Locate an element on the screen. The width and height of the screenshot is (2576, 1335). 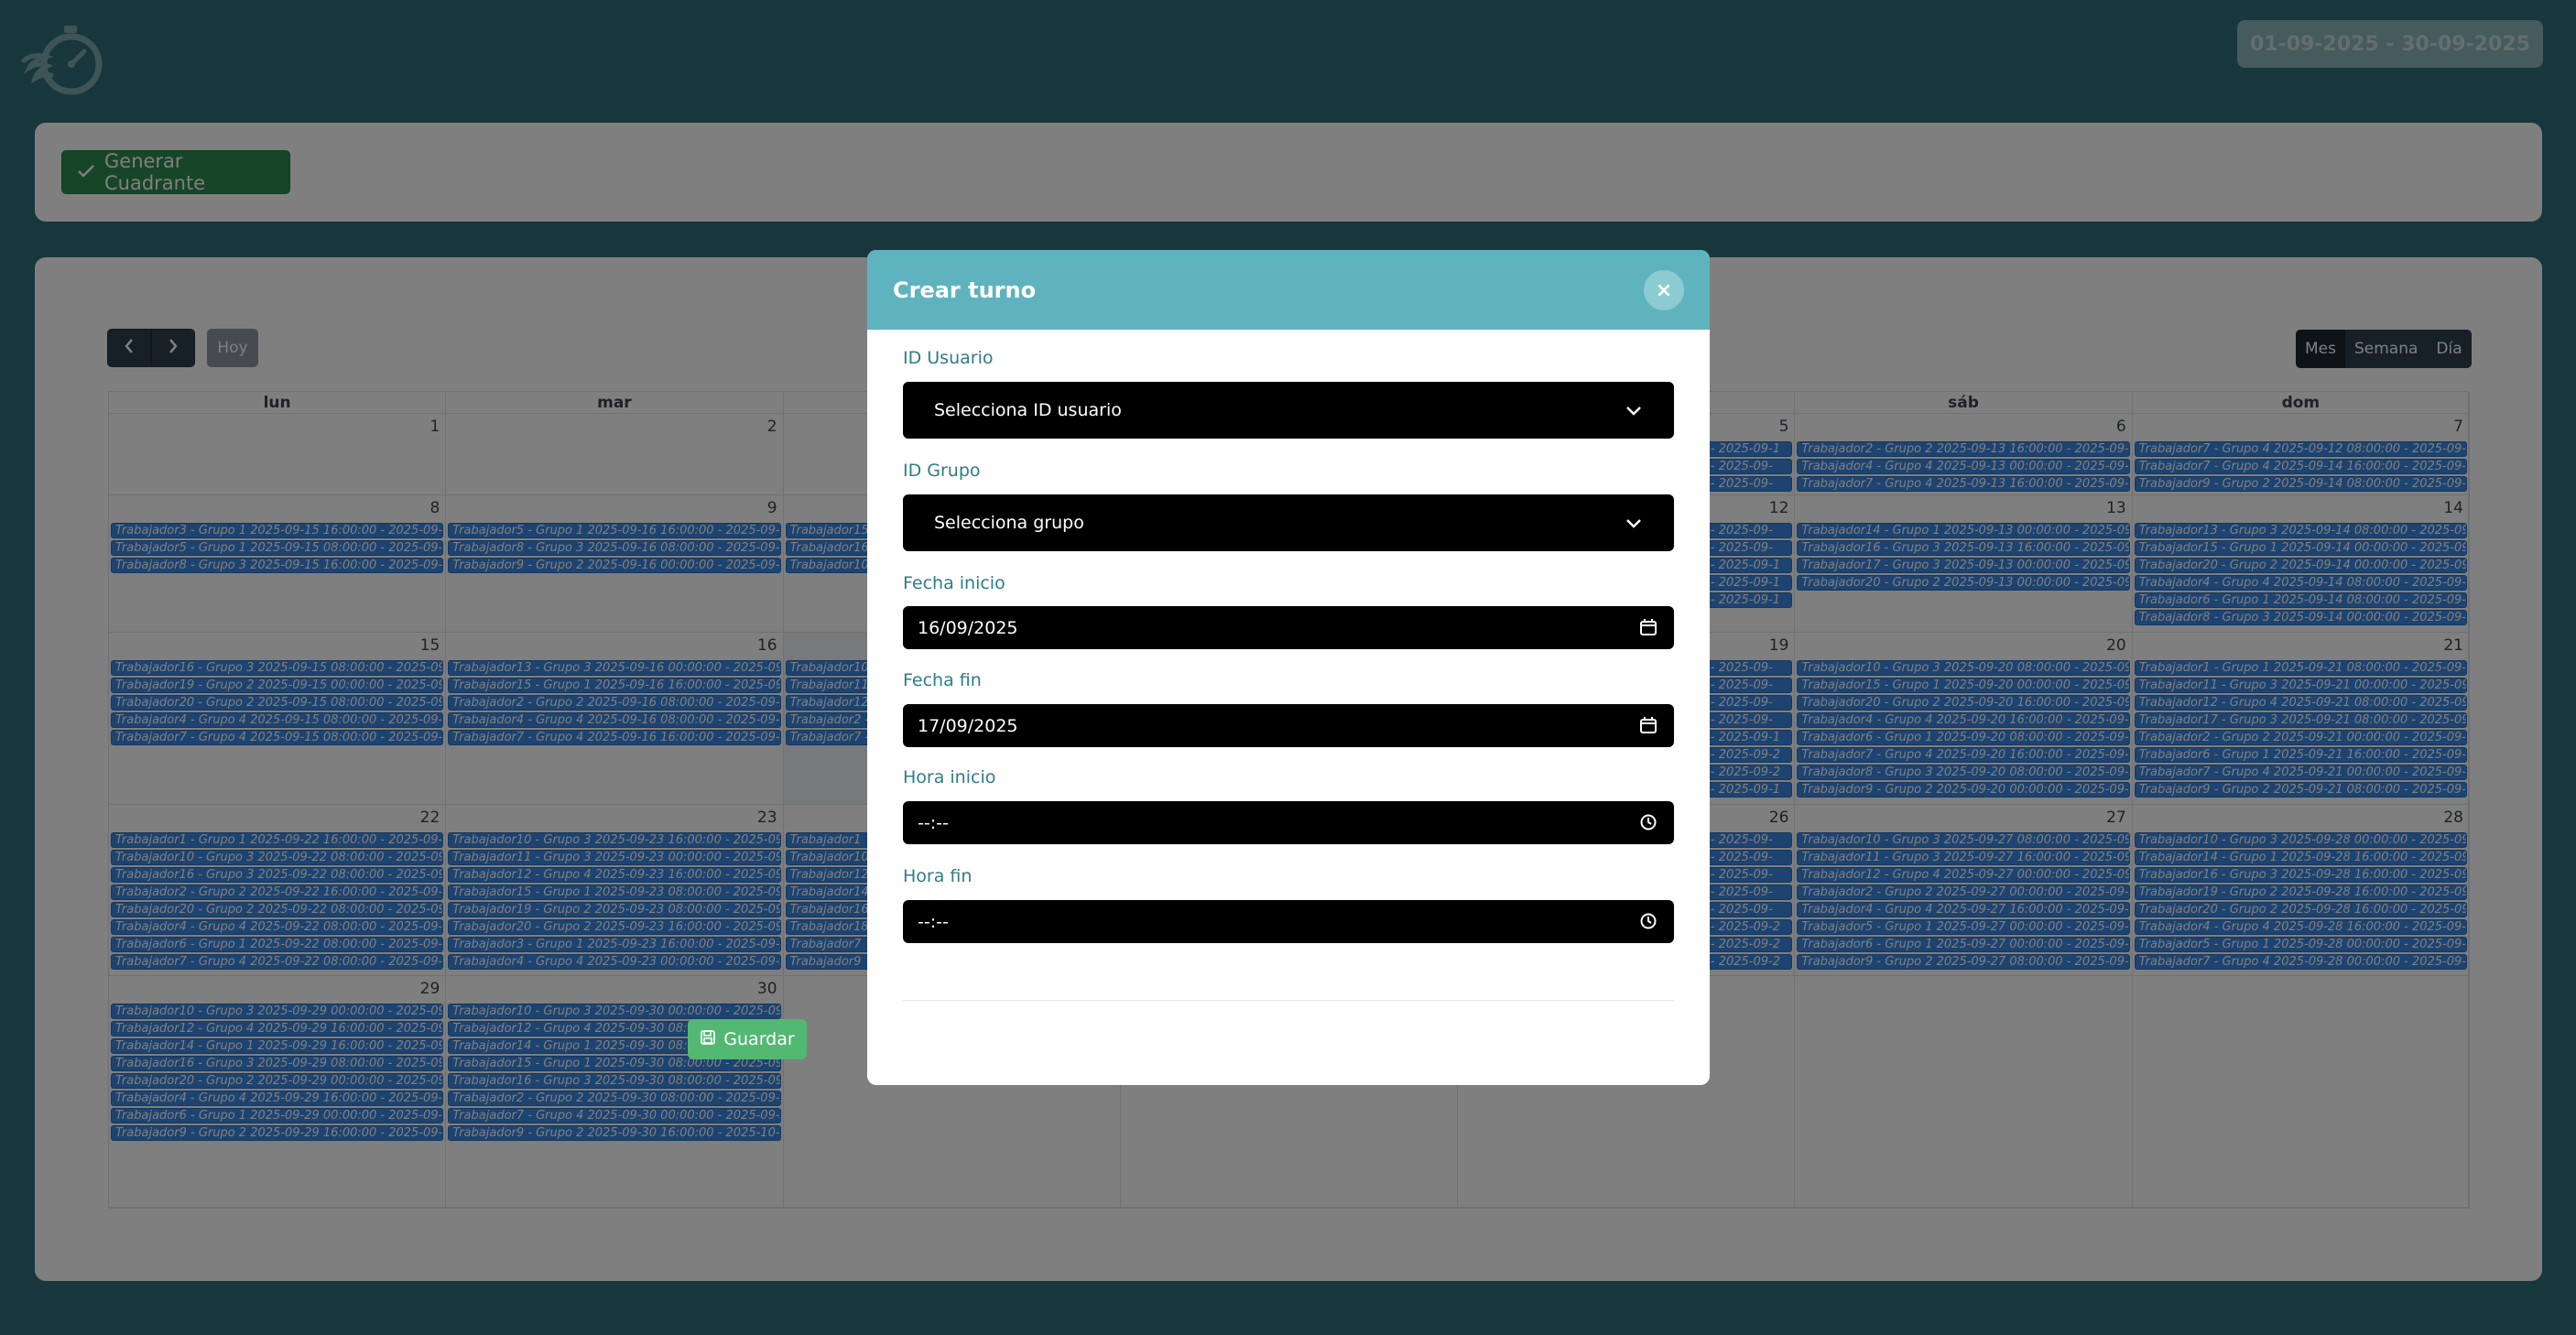
save-button: Guardar is located at coordinates (747, 1039).